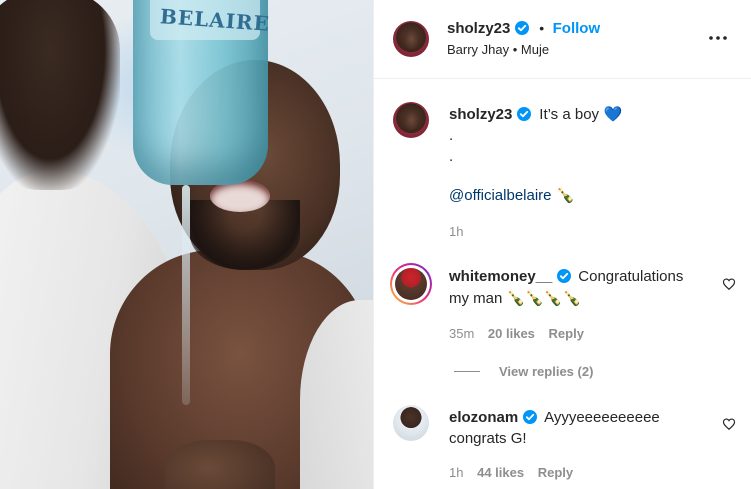  I want to click on author-line: sholzy23 • Follow, so click(523, 29).